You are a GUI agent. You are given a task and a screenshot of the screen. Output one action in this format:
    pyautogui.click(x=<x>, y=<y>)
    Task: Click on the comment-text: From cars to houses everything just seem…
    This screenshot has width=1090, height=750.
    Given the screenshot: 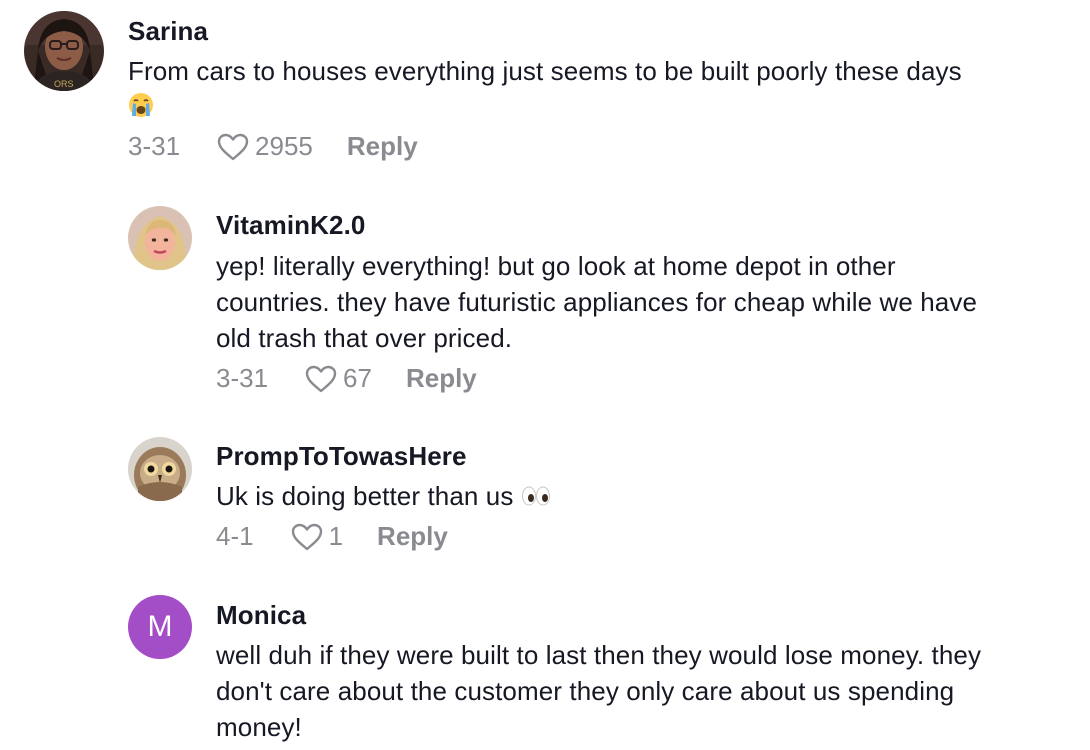 What is the action you would take?
    pyautogui.click(x=603, y=90)
    